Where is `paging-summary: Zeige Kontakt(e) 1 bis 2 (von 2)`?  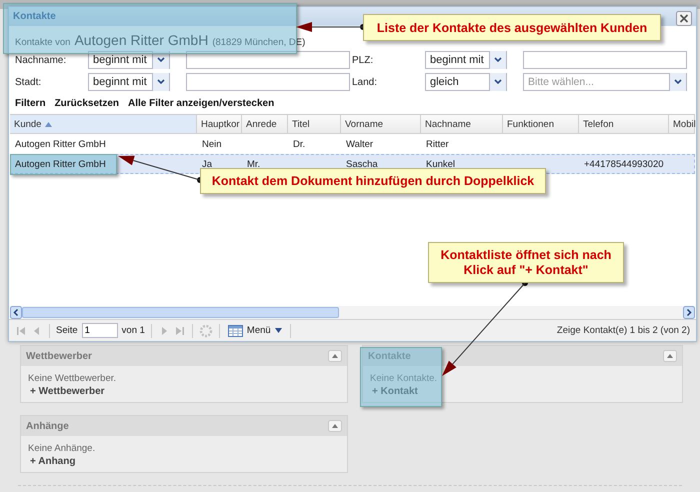 paging-summary: Zeige Kontakt(e) 1 bis 2 (von 2) is located at coordinates (623, 330).